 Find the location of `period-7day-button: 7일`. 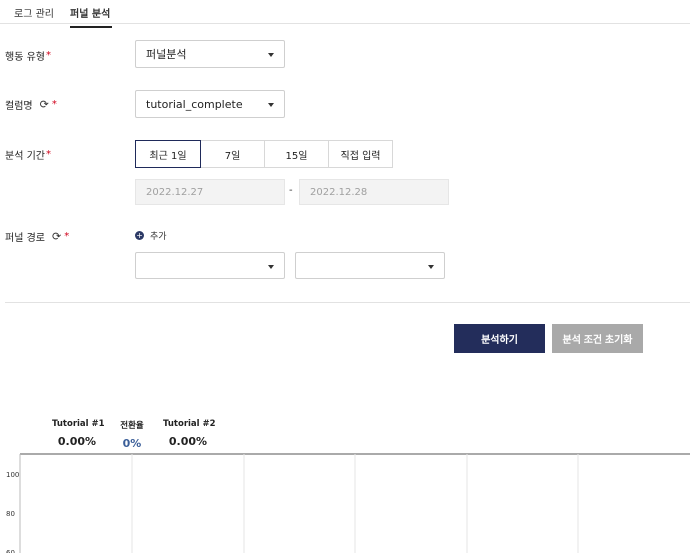

period-7day-button: 7일 is located at coordinates (232, 154).